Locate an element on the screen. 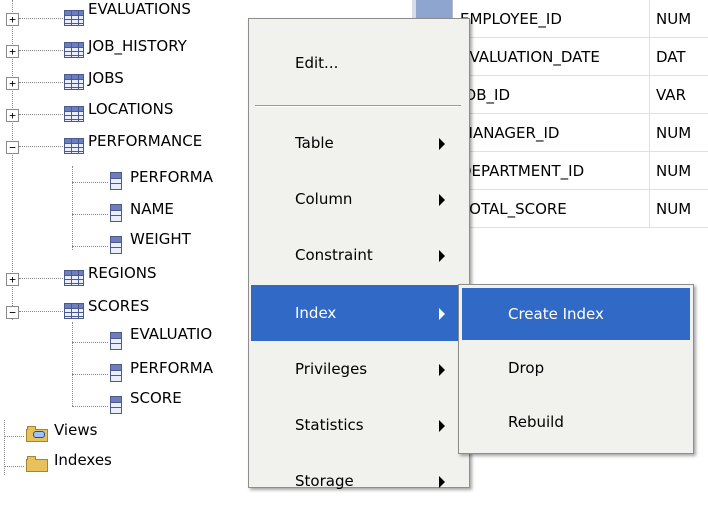  views-folder-icon is located at coordinates (37, 434).